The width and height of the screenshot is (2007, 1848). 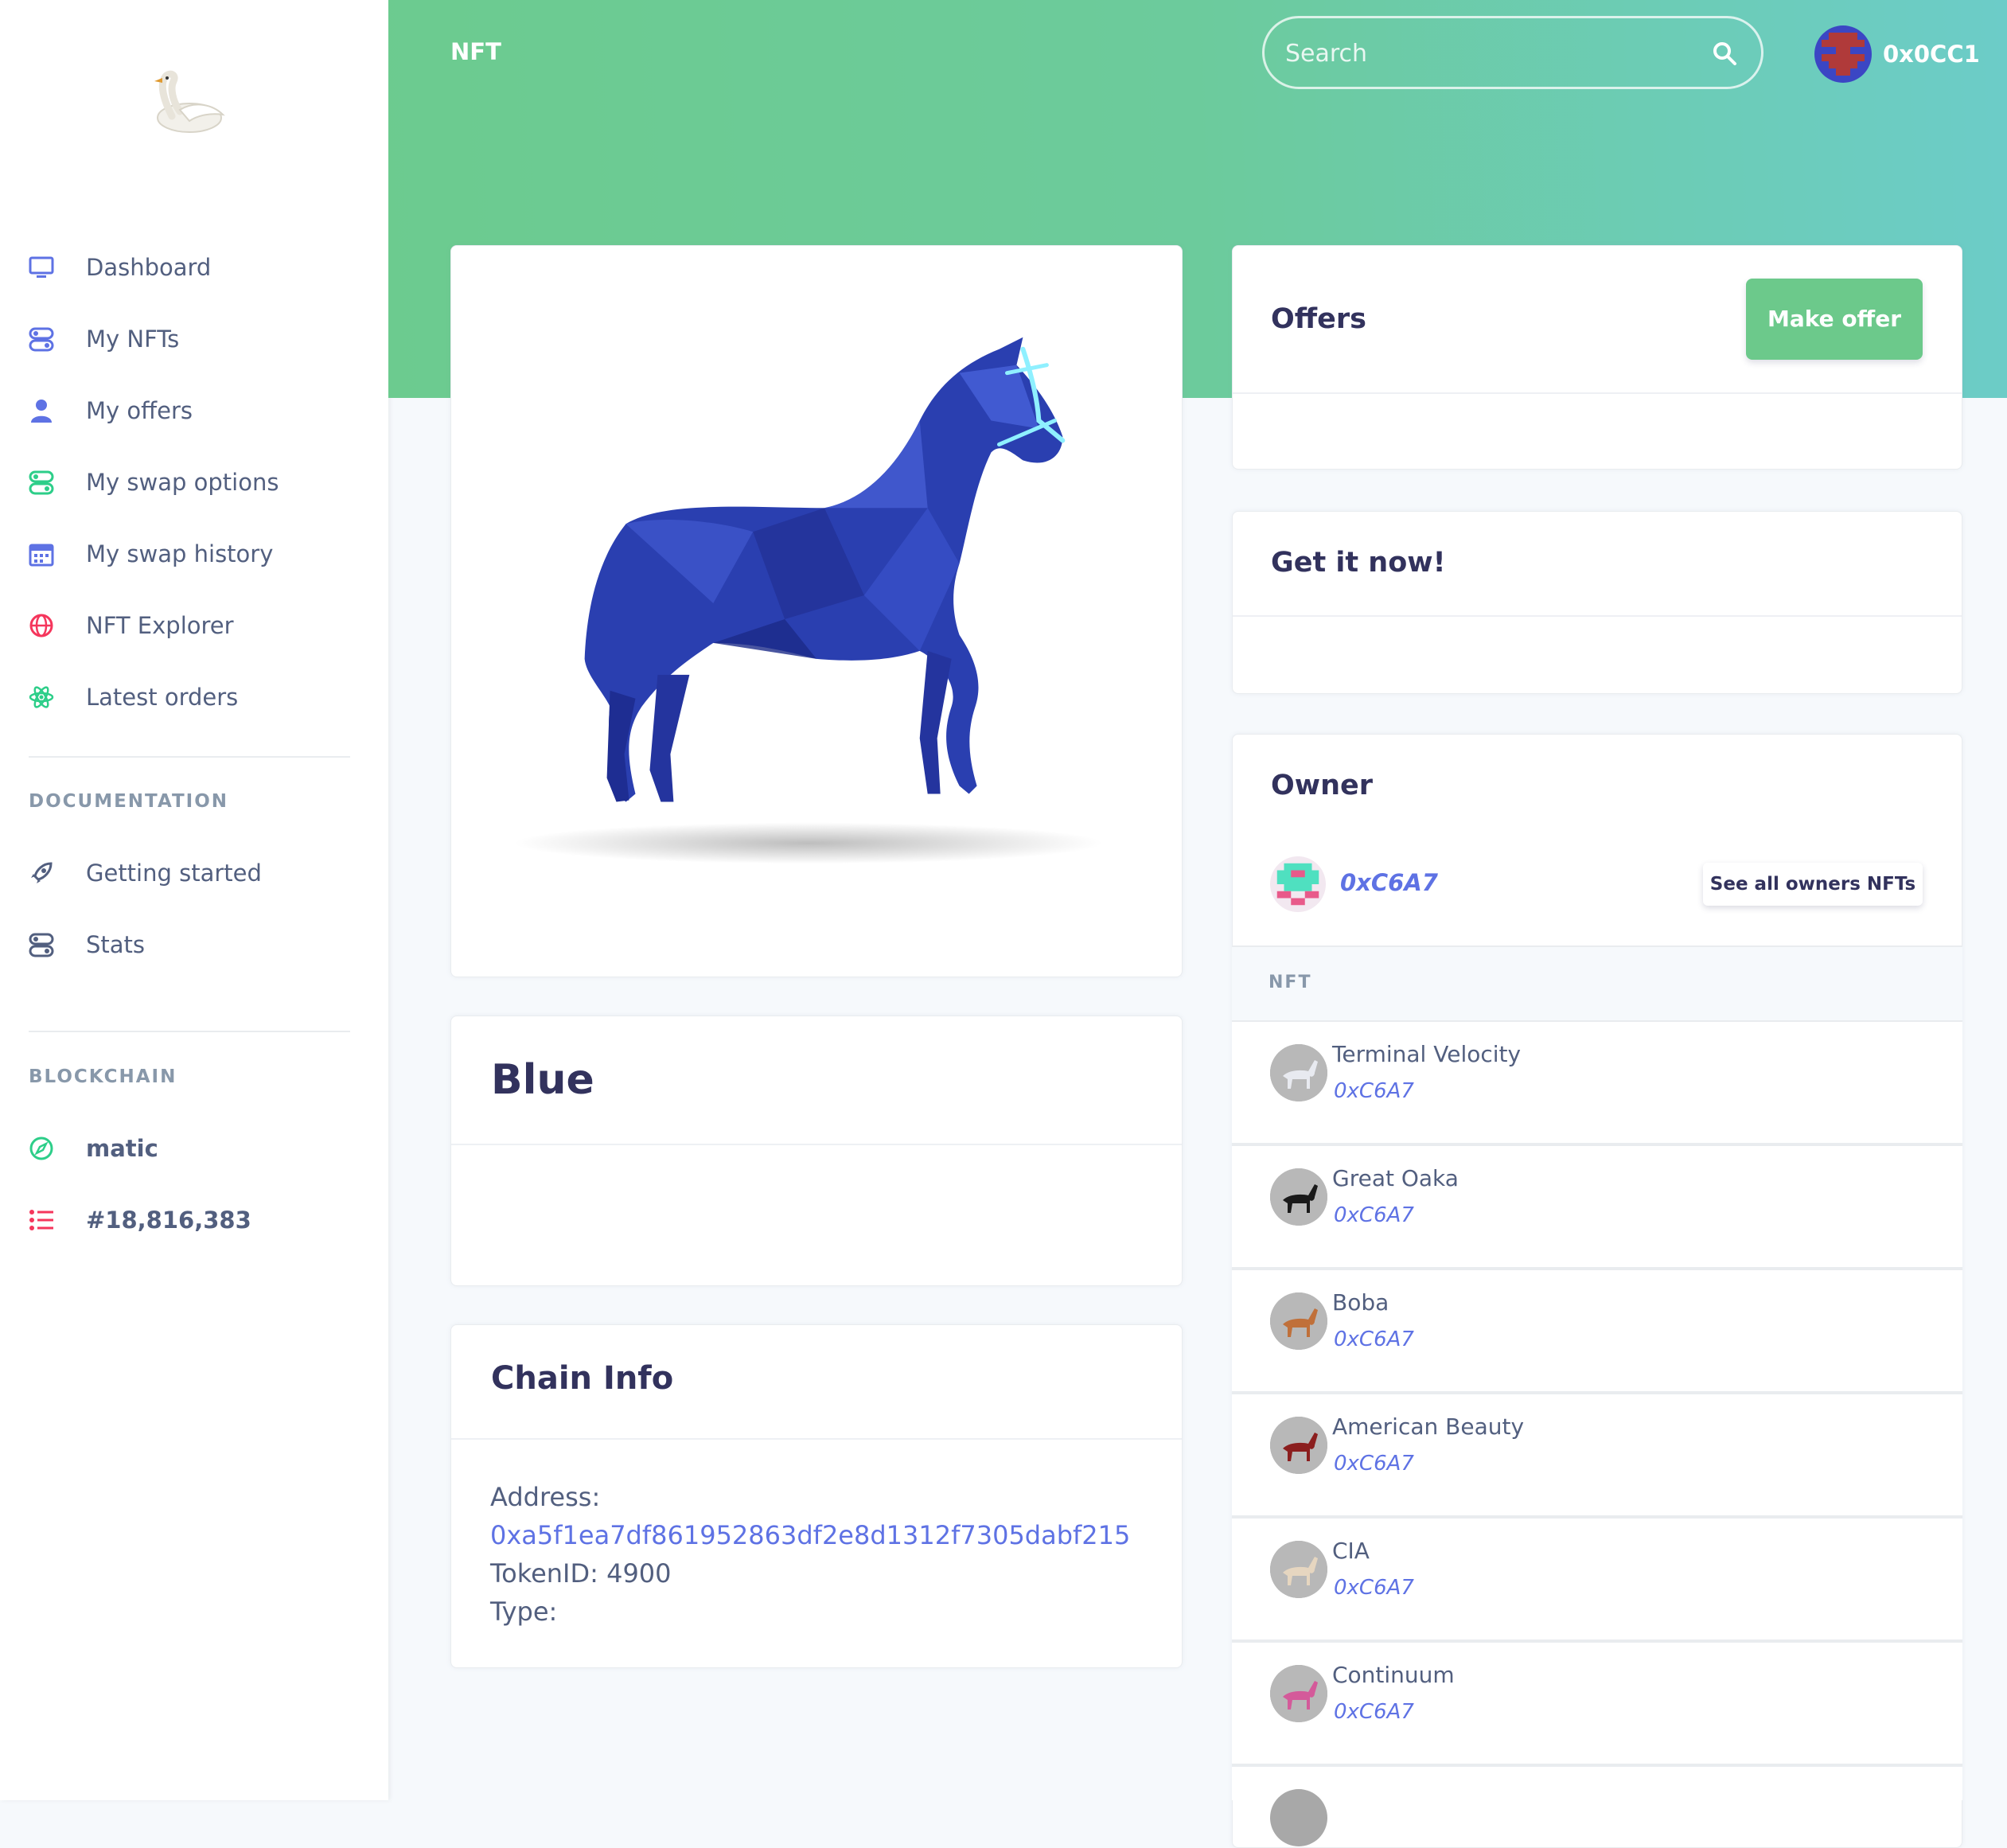 What do you see at coordinates (524, 1612) in the screenshot?
I see `type-label: Type:` at bounding box center [524, 1612].